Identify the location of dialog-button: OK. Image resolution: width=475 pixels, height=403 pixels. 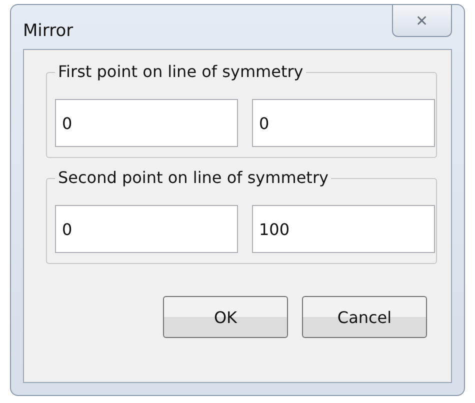
(225, 317).